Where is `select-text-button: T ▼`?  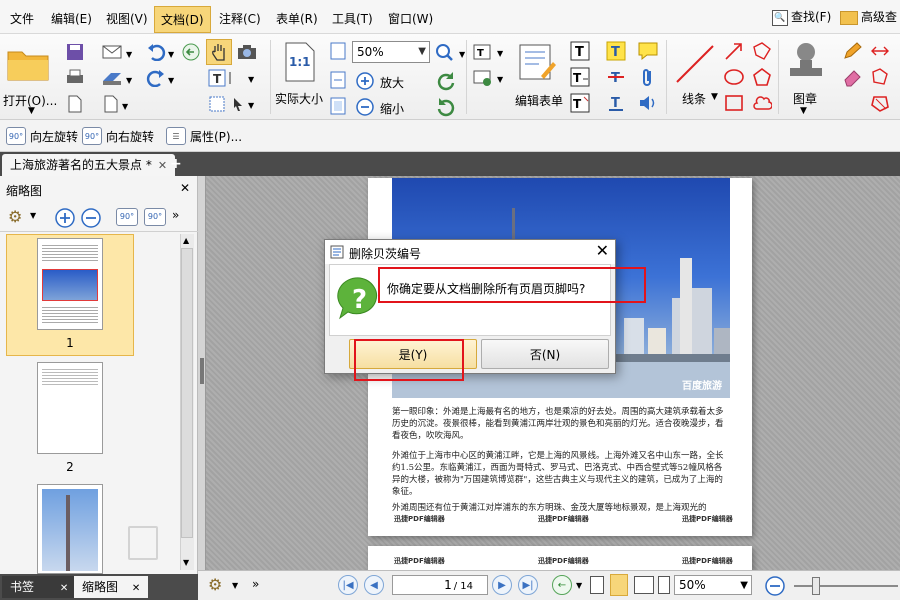
select-text-button: T ▼ is located at coordinates (234, 78).